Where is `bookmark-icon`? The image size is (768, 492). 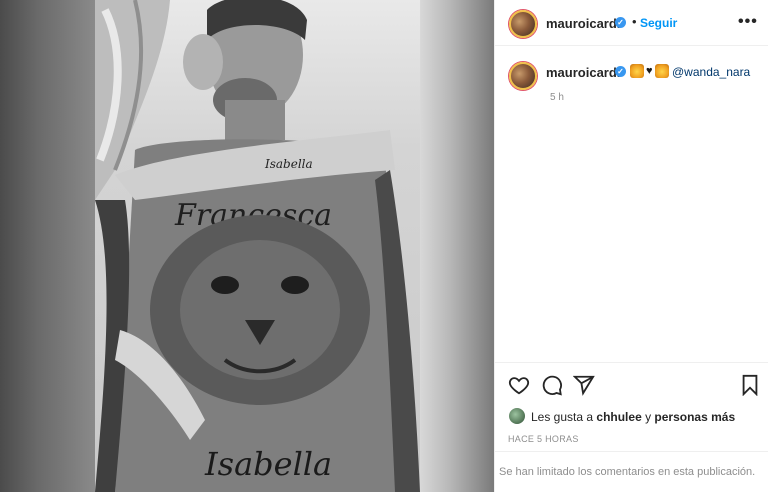
bookmark-icon is located at coordinates (750, 387).